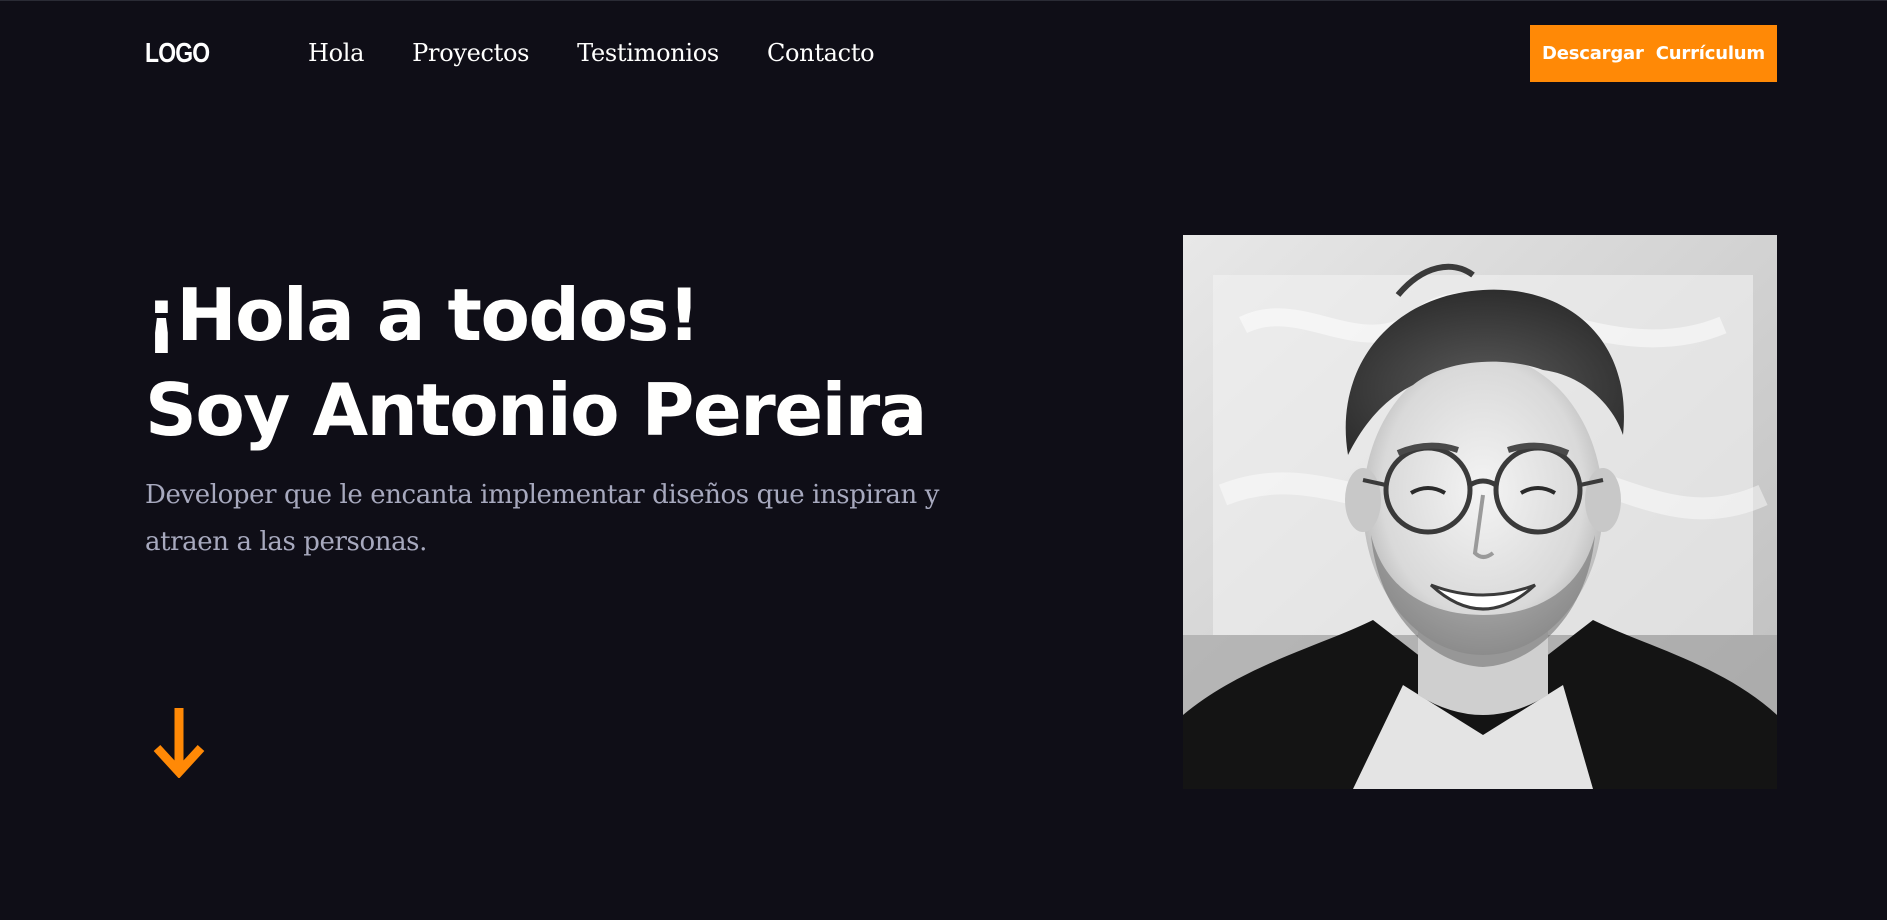 This screenshot has width=1887, height=920. Describe the element at coordinates (177, 53) in the screenshot. I see `logo: LOGO` at that location.